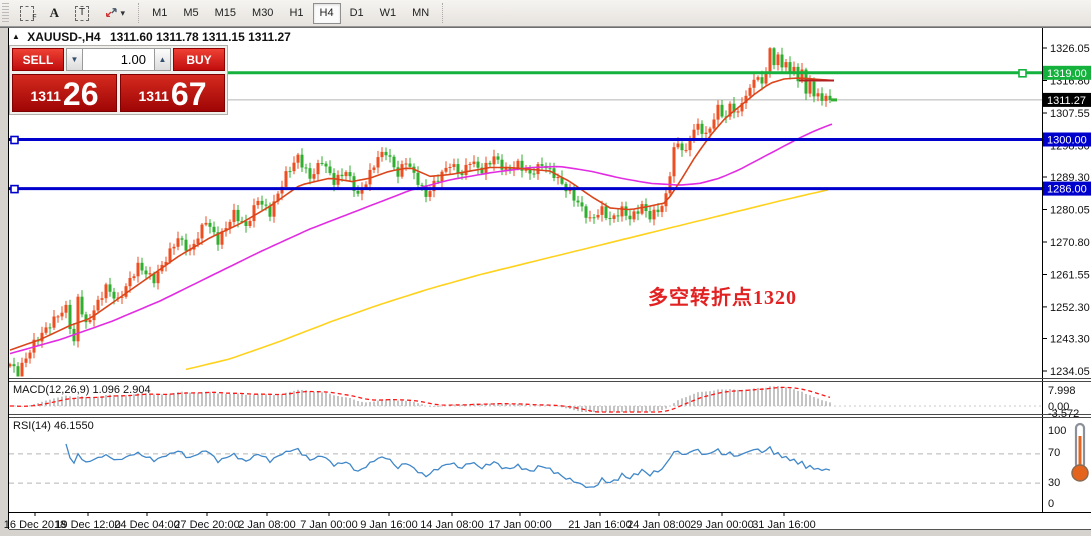  Describe the element at coordinates (326, 13) in the screenshot. I see `tab-timeframe-h4: H4` at that location.